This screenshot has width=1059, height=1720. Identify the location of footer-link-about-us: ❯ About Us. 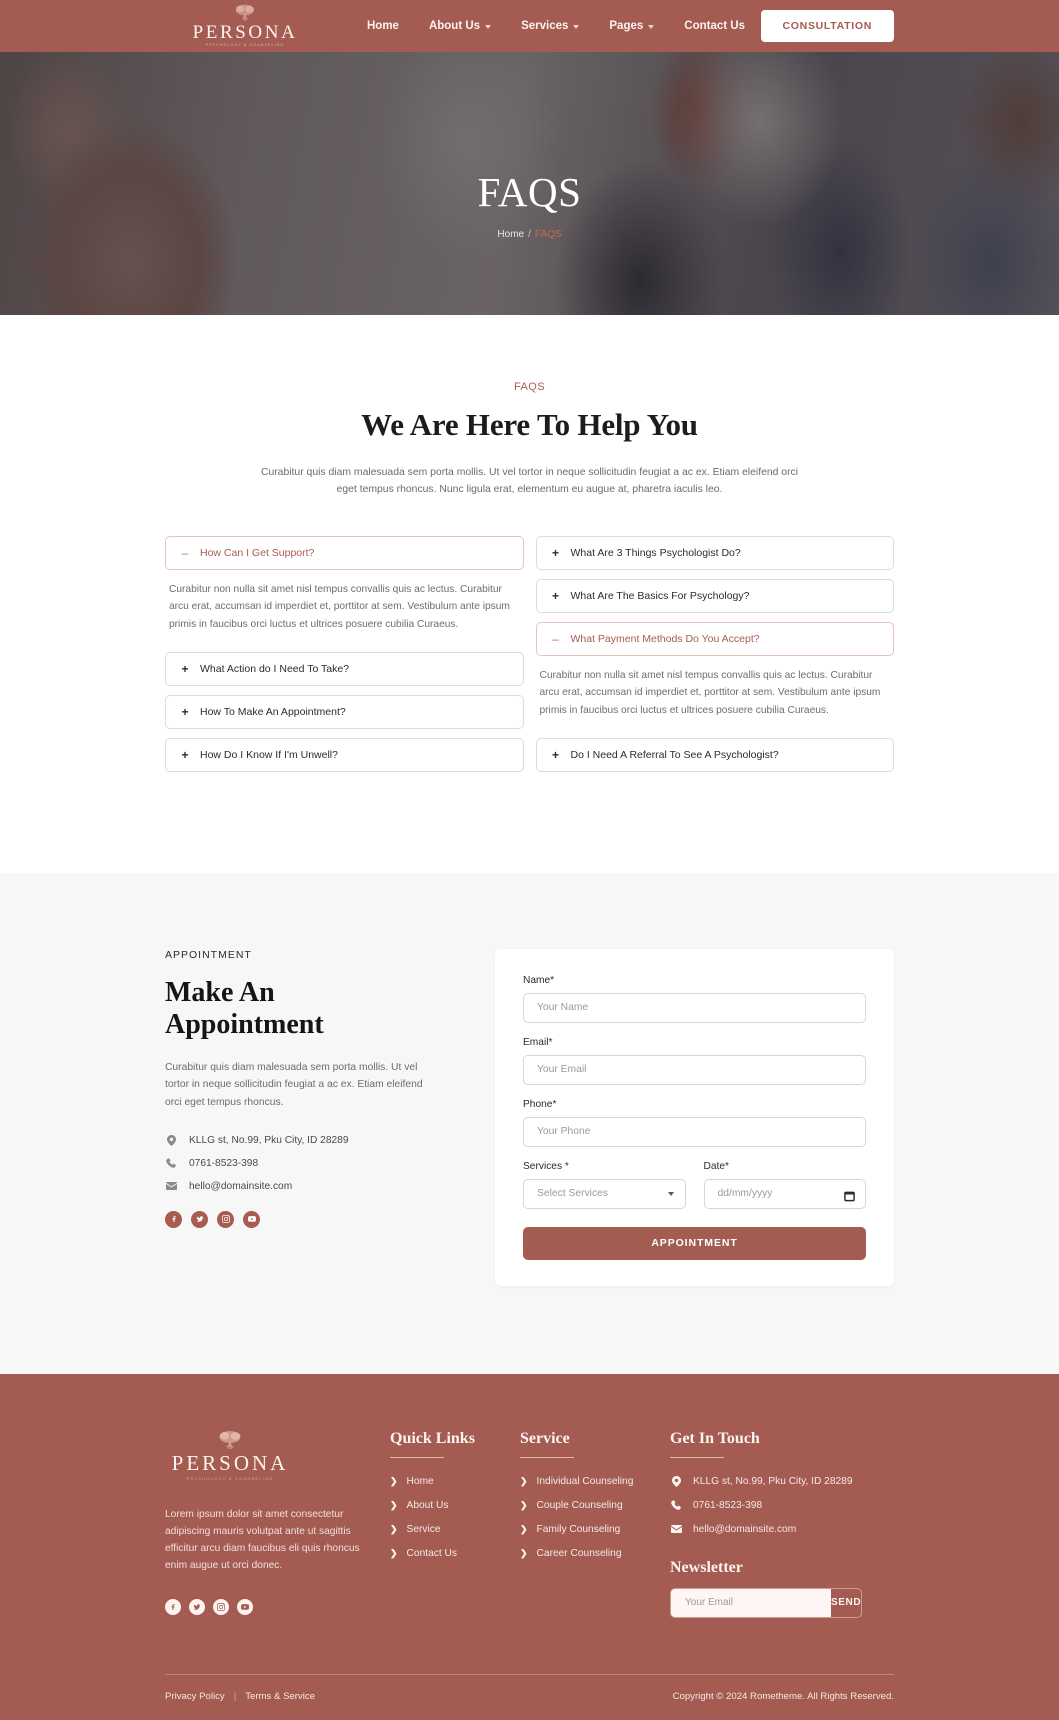
(455, 1505).